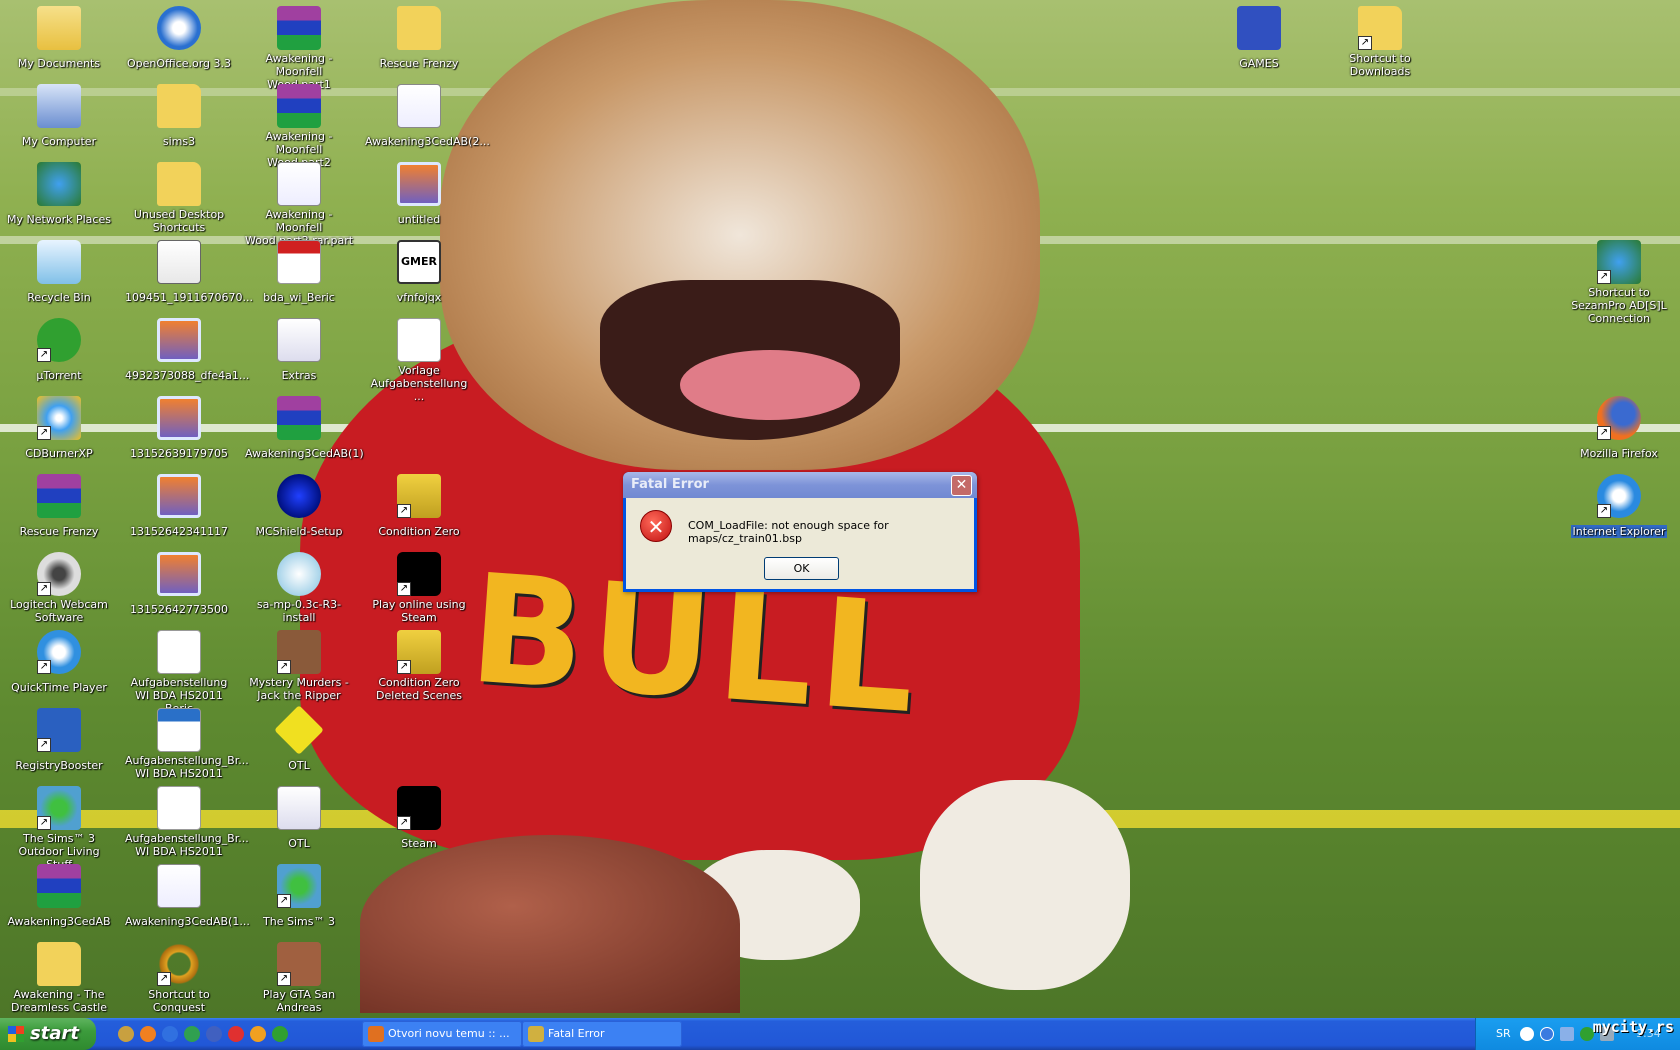 This screenshot has width=1680, height=1050. Describe the element at coordinates (299, 689) in the screenshot. I see `icon-label: Mystery Murders - Jack the Ripper` at that location.